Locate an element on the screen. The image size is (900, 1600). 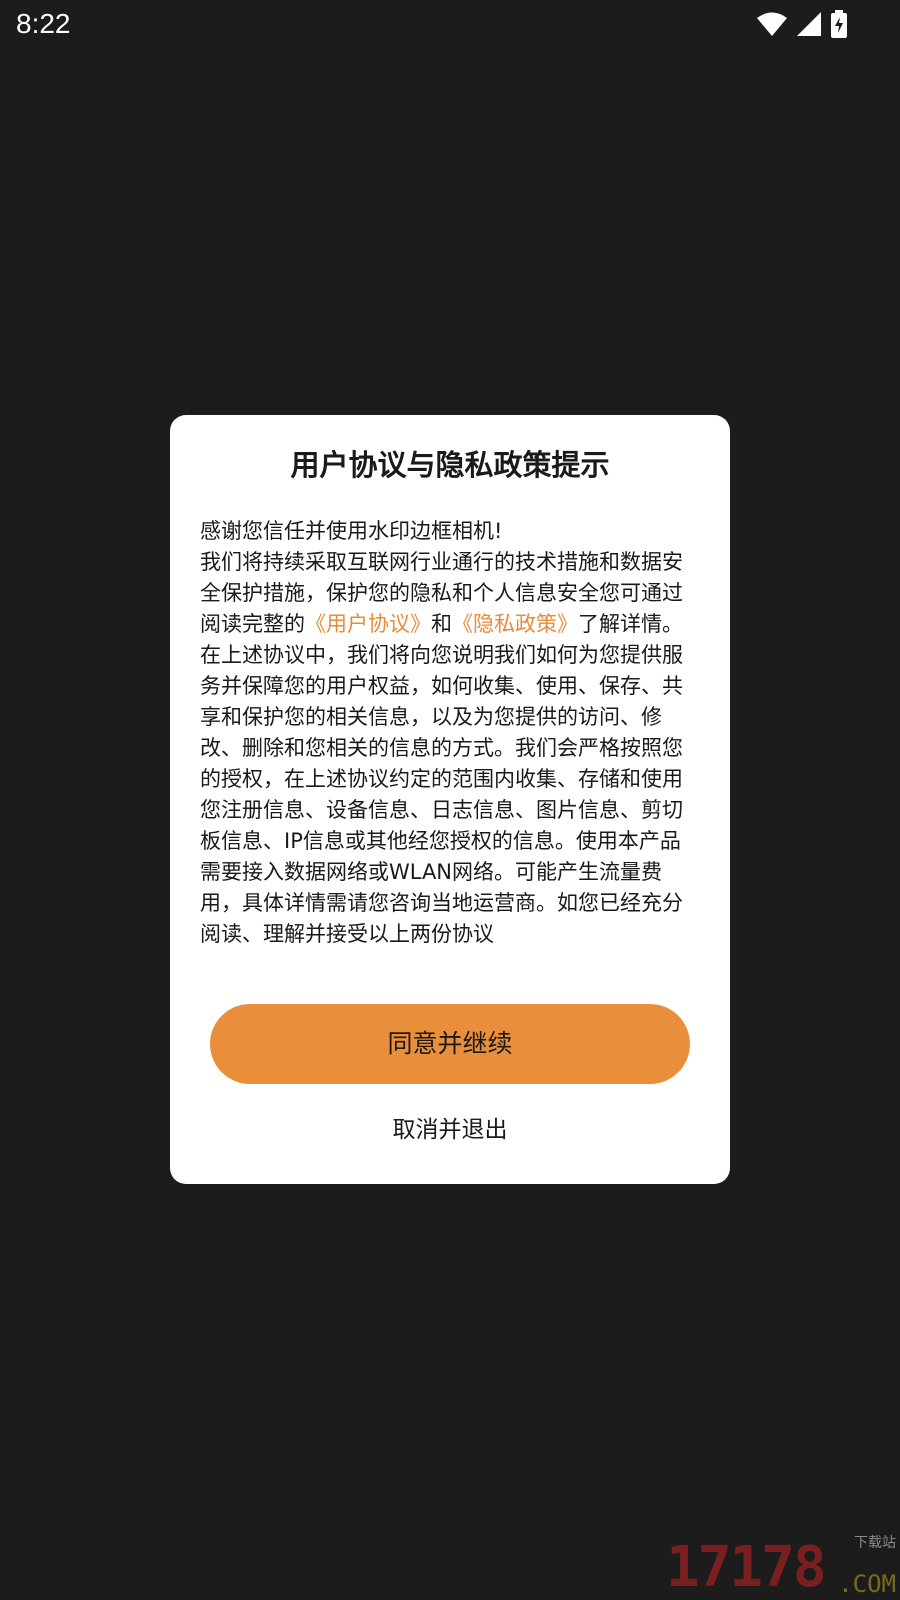
watermark-label: 下载站 is located at coordinates (875, 1543).